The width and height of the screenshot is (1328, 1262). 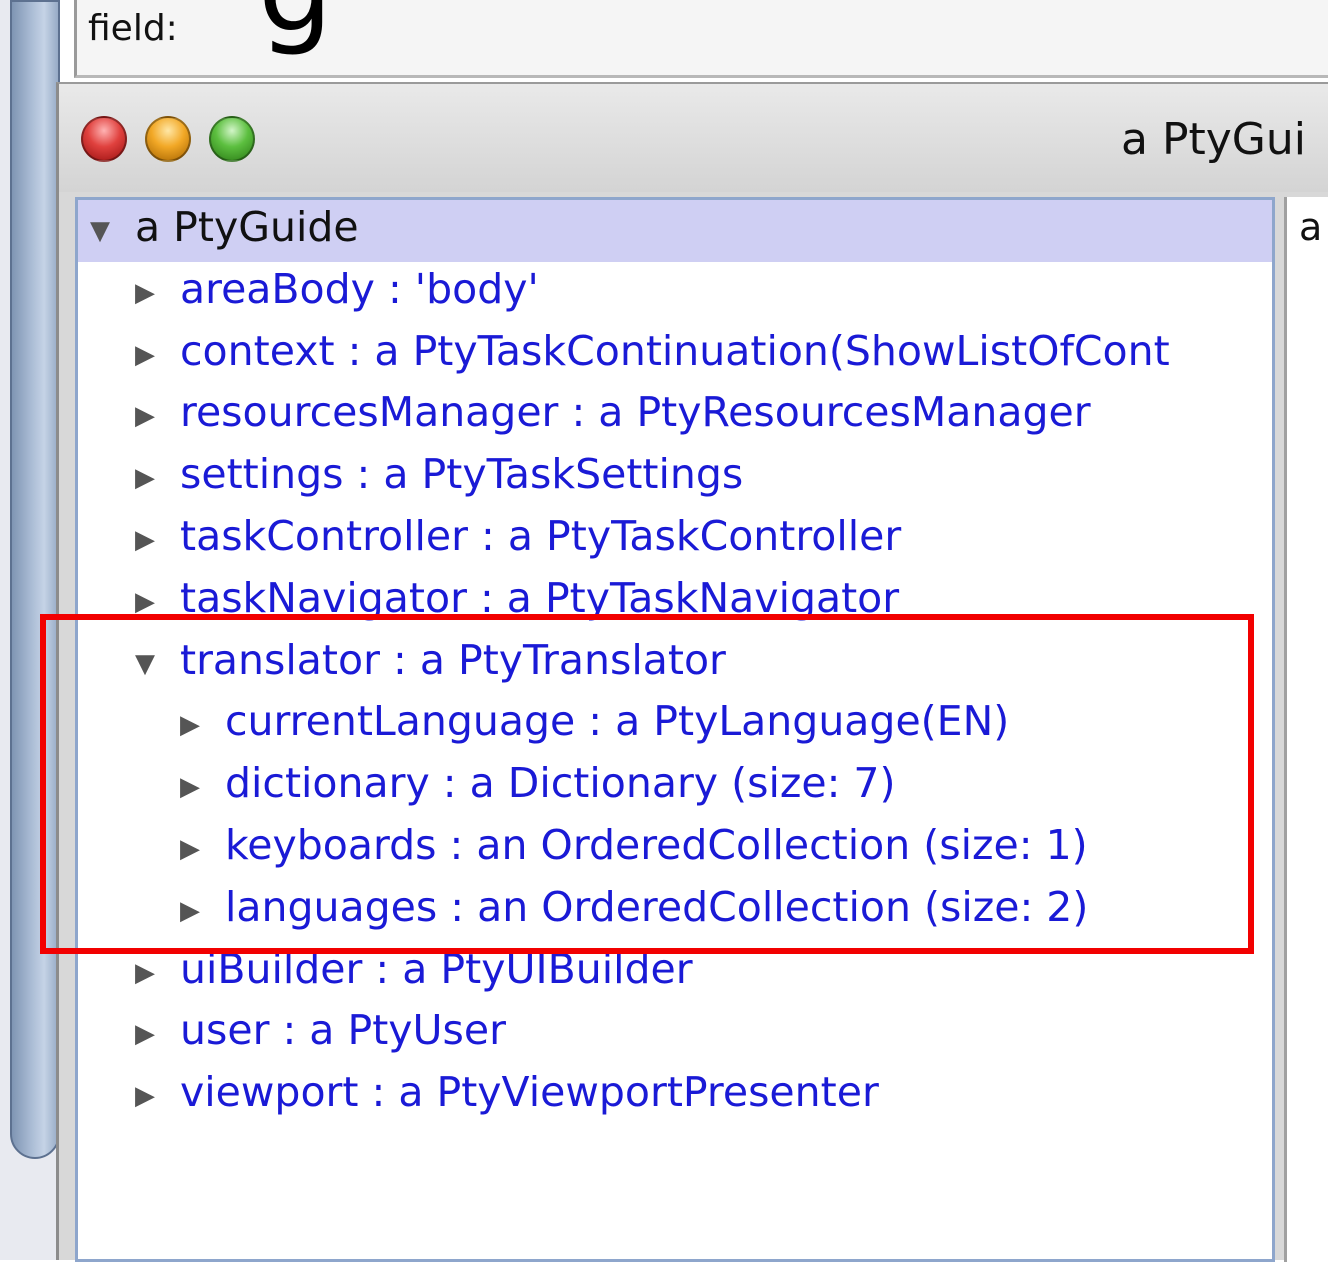 I want to click on tree-item-label: viewport : a PtyViewportPresenter, so click(x=529, y=1092).